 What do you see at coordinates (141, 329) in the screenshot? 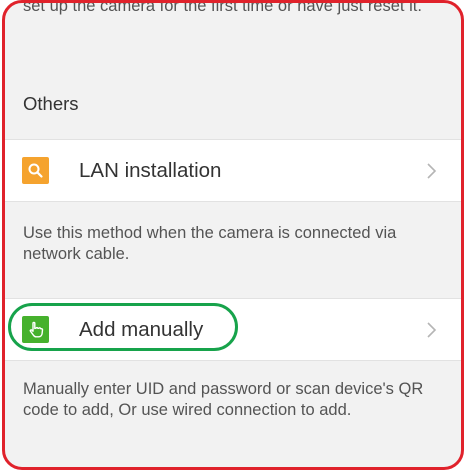
I see `add-manually-label: Add manually` at bounding box center [141, 329].